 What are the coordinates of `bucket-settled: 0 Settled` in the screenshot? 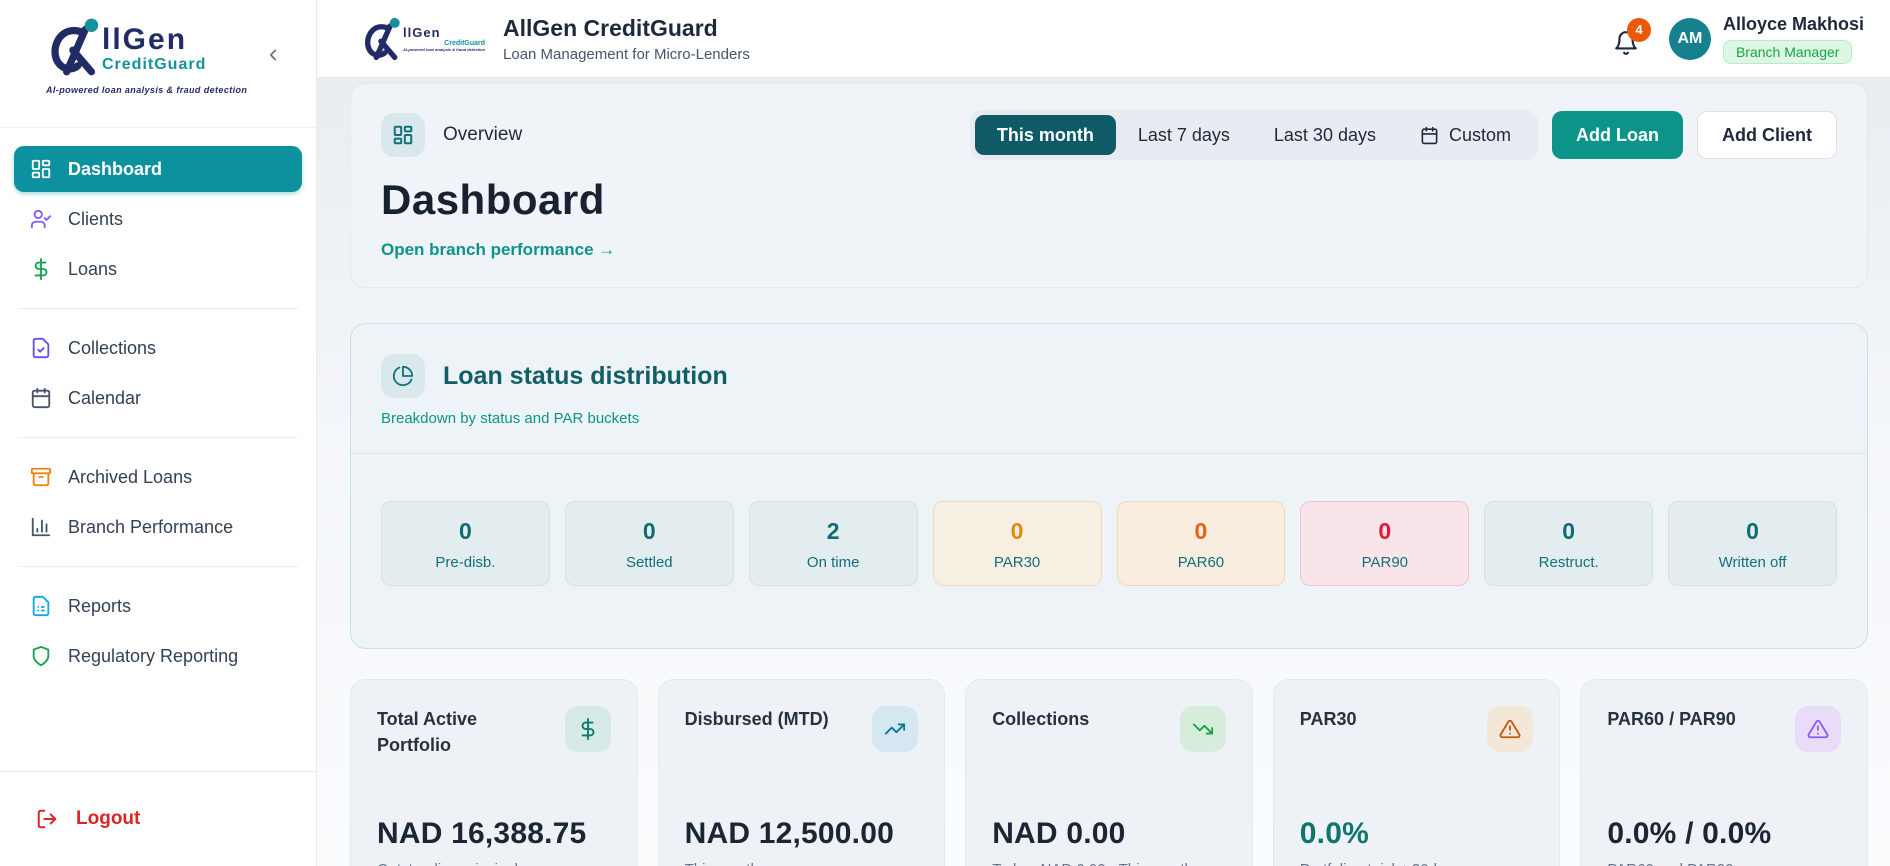 It's located at (649, 543).